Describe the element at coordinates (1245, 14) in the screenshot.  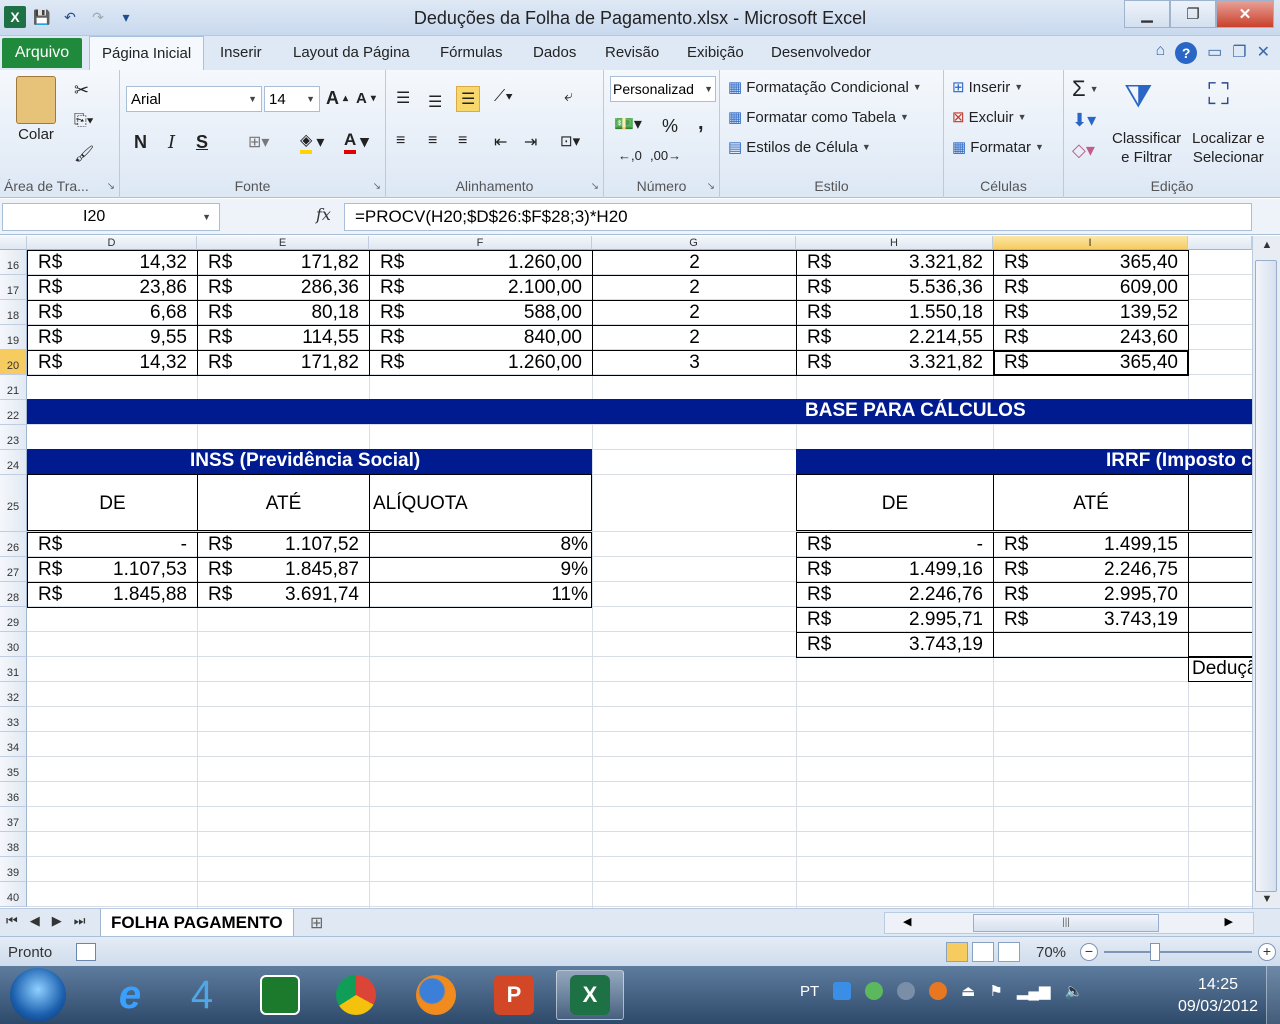
I see `close-button: ✕` at that location.